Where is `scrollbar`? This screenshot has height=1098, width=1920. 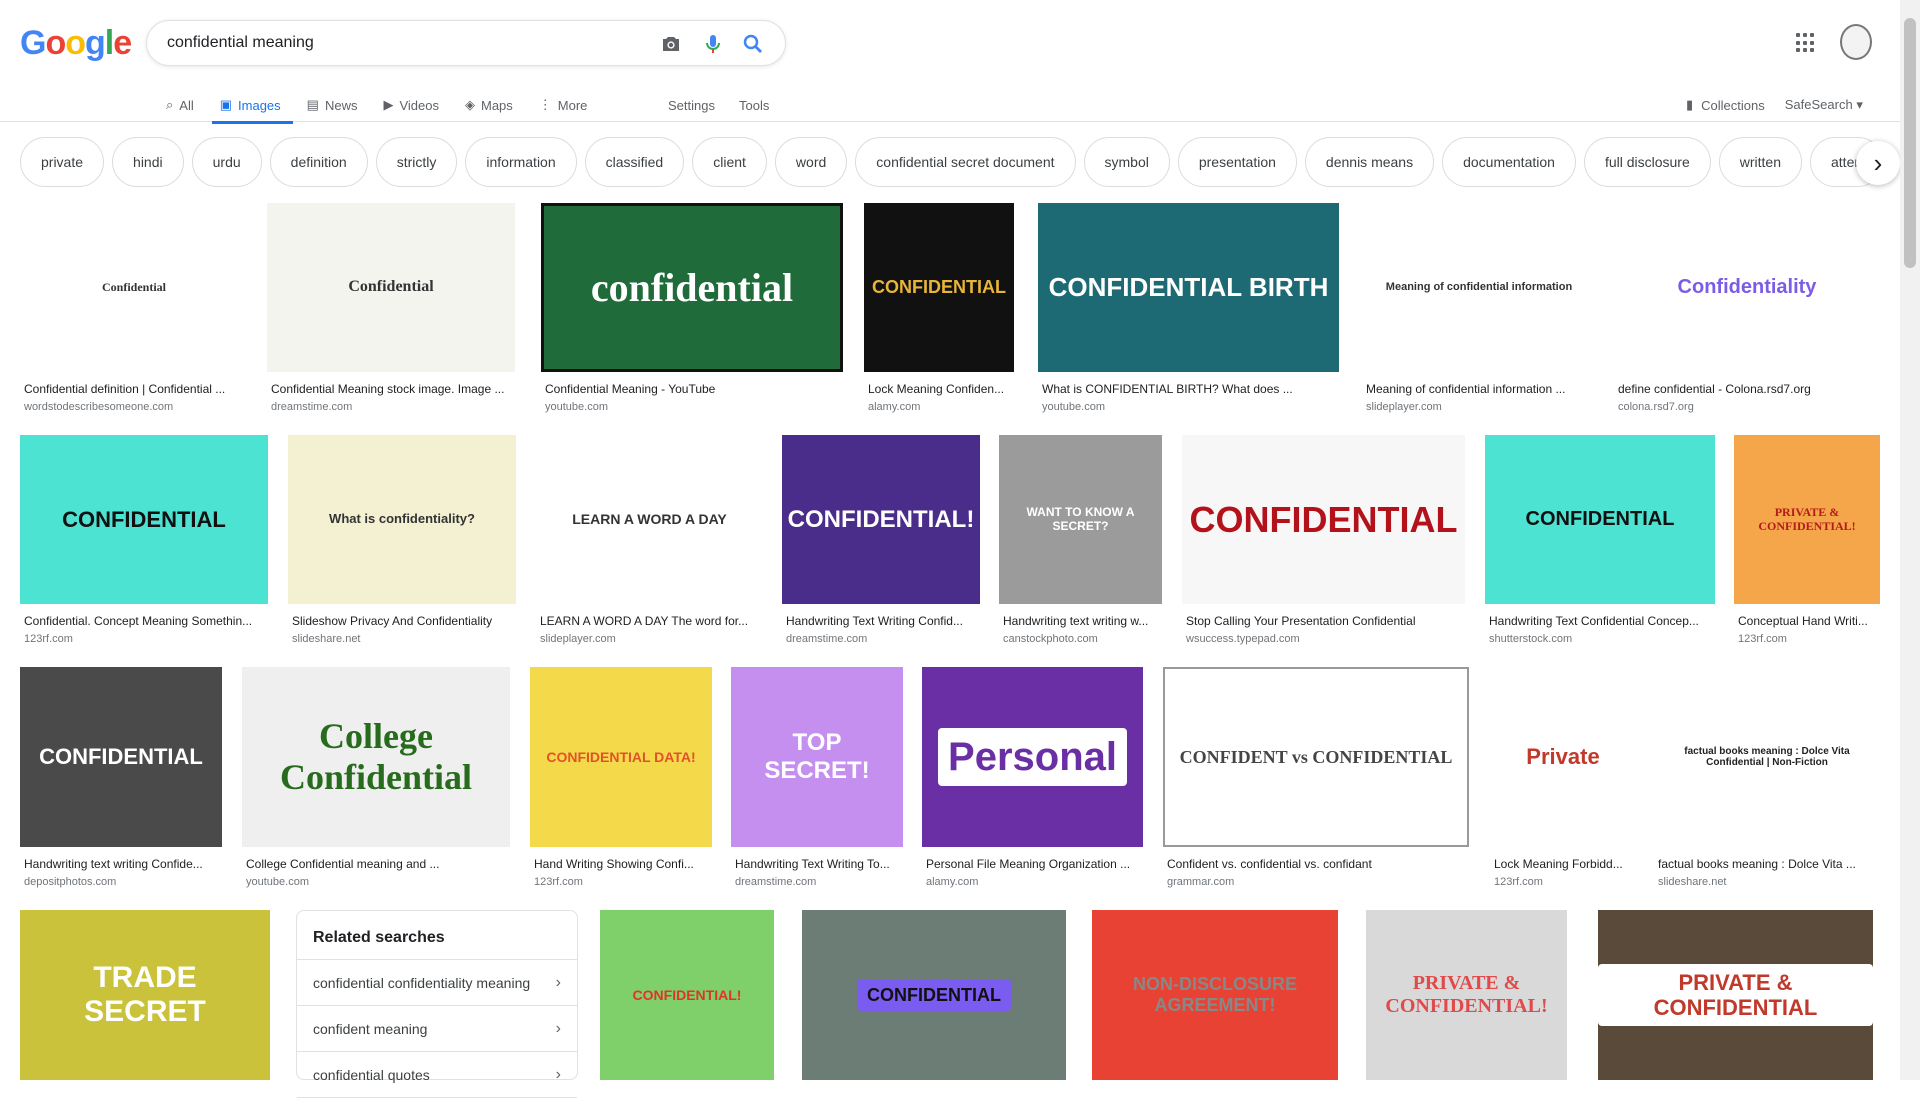 scrollbar is located at coordinates (1910, 540).